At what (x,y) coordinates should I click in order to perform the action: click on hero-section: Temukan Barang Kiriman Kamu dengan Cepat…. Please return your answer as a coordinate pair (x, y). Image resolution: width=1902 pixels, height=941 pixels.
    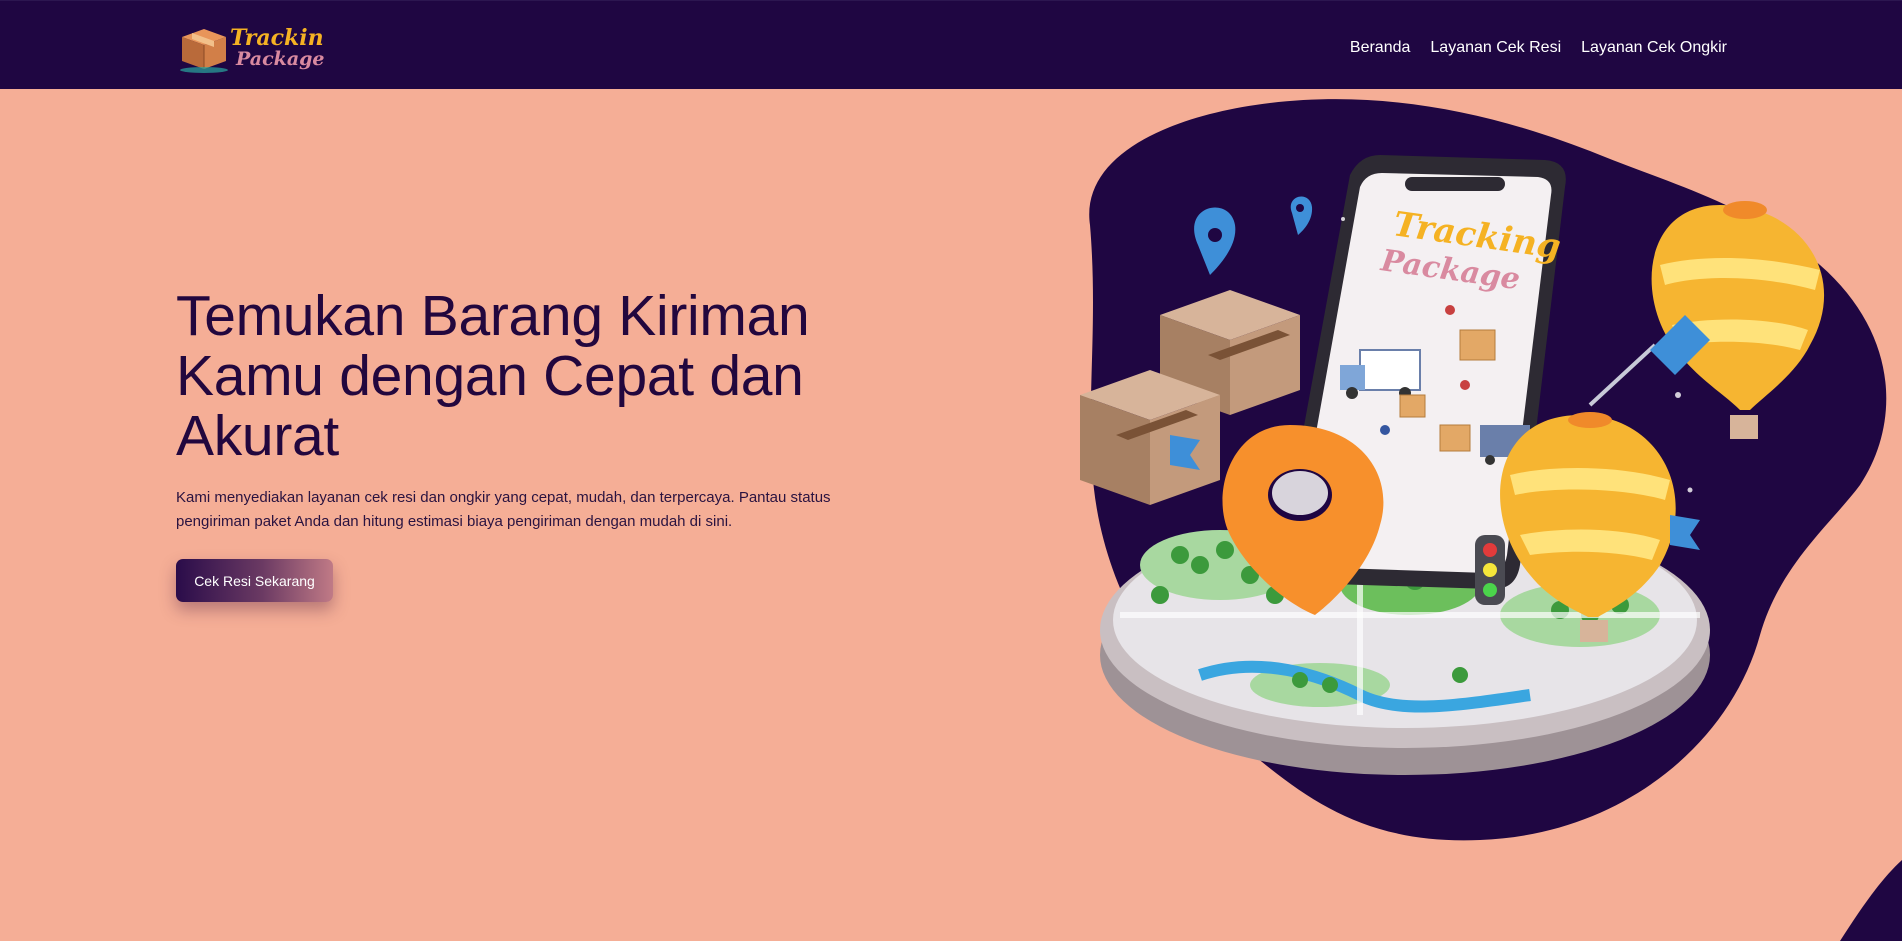
    Looking at the image, I should click on (526, 444).